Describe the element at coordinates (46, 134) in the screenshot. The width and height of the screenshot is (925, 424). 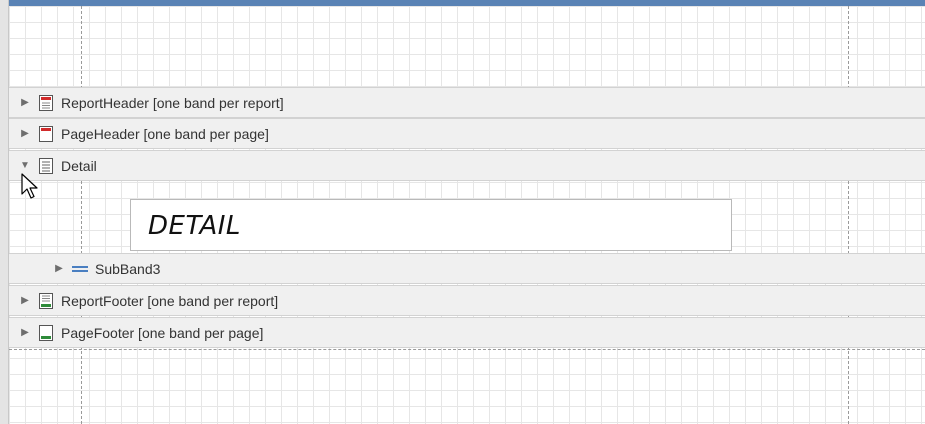
I see `page-header-icon` at that location.